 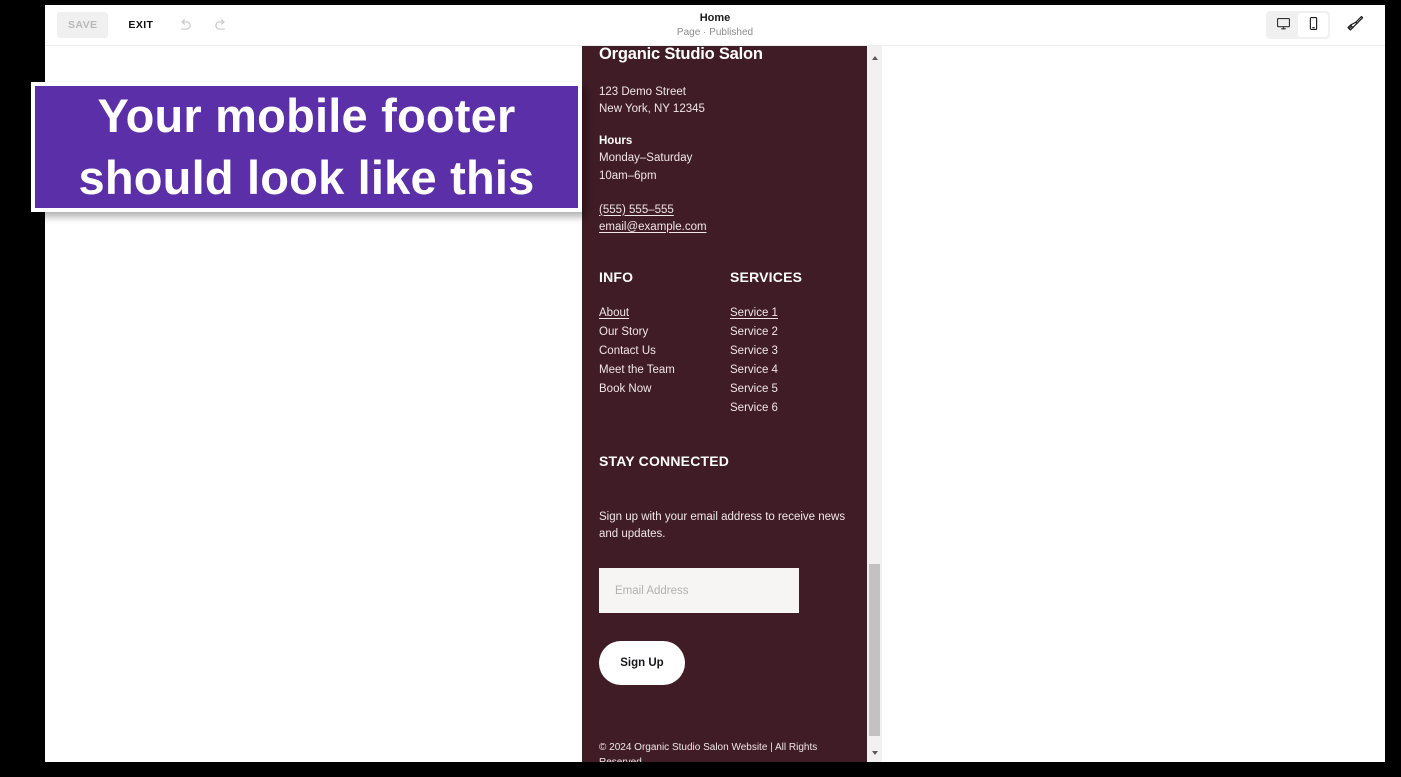 I want to click on scroll-up-arrow-icon, so click(x=874, y=57).